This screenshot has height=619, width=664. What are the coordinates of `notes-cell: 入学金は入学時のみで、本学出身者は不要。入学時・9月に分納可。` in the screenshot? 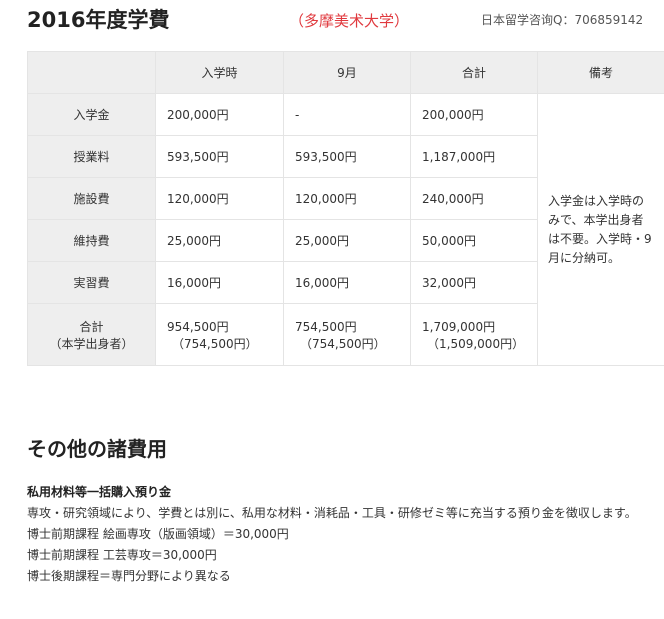 It's located at (600, 229).